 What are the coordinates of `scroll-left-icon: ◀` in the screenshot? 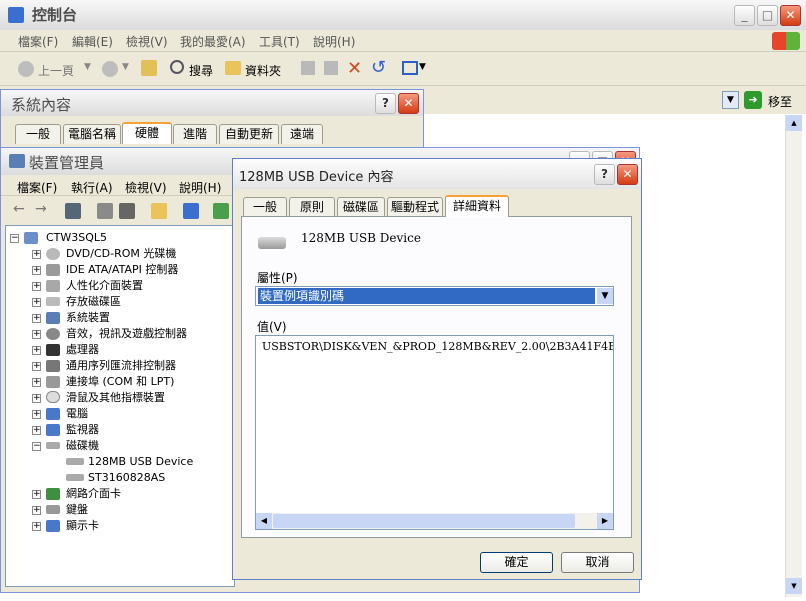 It's located at (264, 521).